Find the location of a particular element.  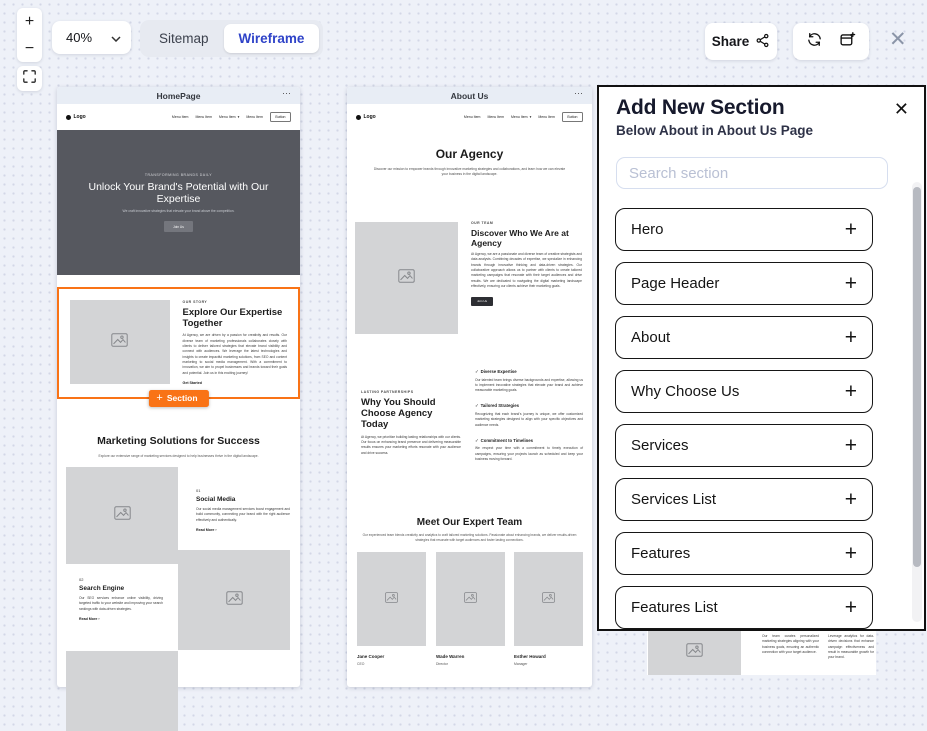

new-board-button is located at coordinates (847, 42).